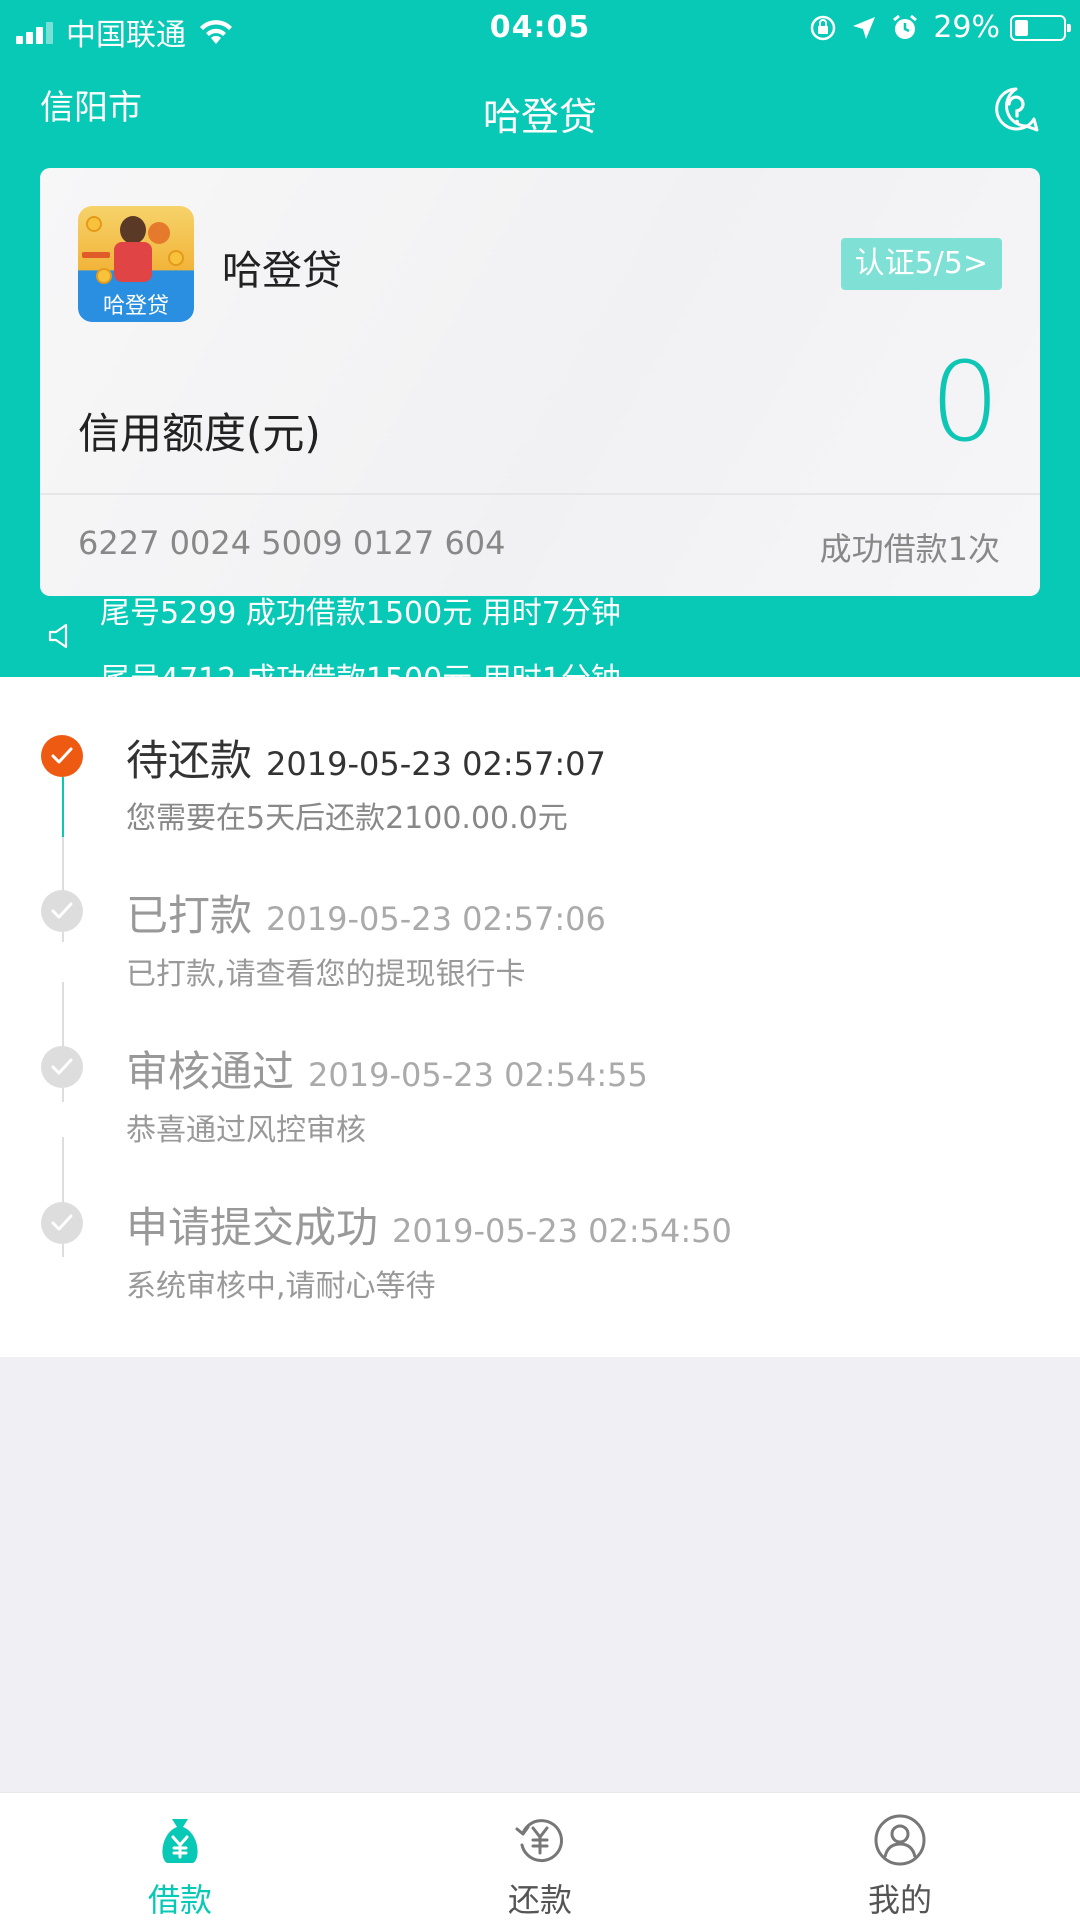  Describe the element at coordinates (478, 1075) in the screenshot. I see `step-time: 2019-05-23 02:54:55` at that location.